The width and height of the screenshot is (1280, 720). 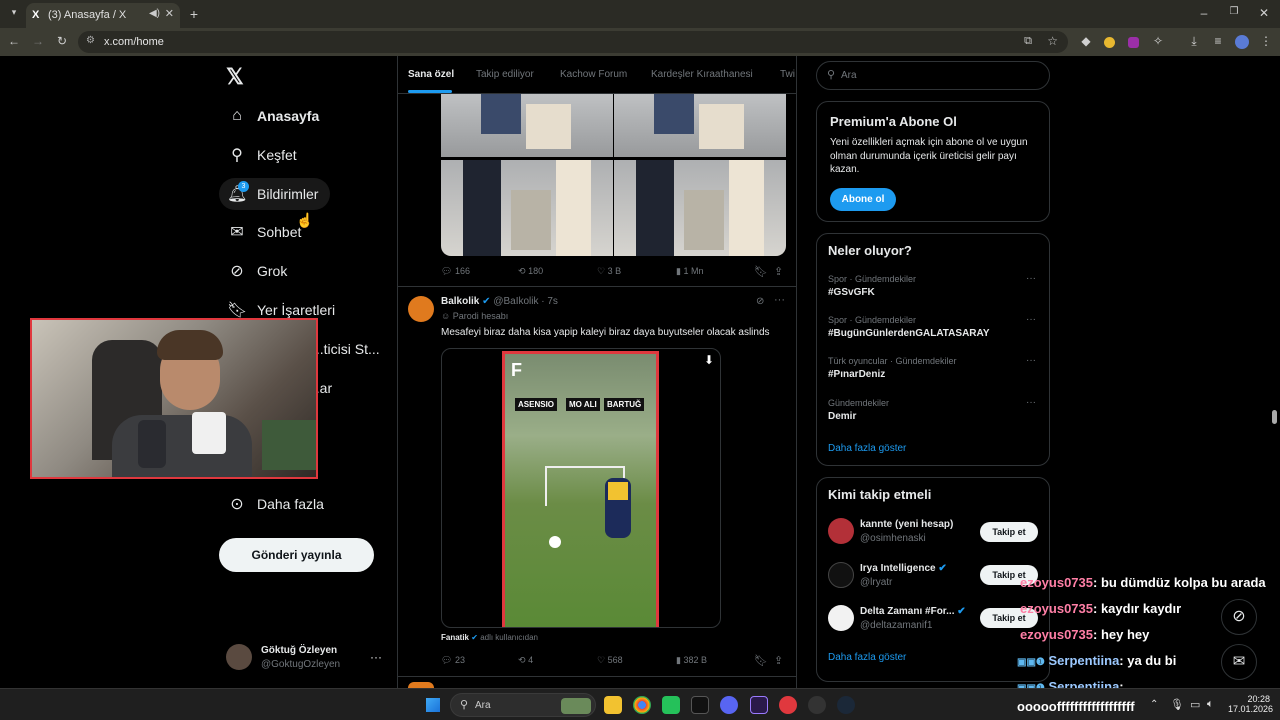 I want to click on author-avatar, so click(x=421, y=309).